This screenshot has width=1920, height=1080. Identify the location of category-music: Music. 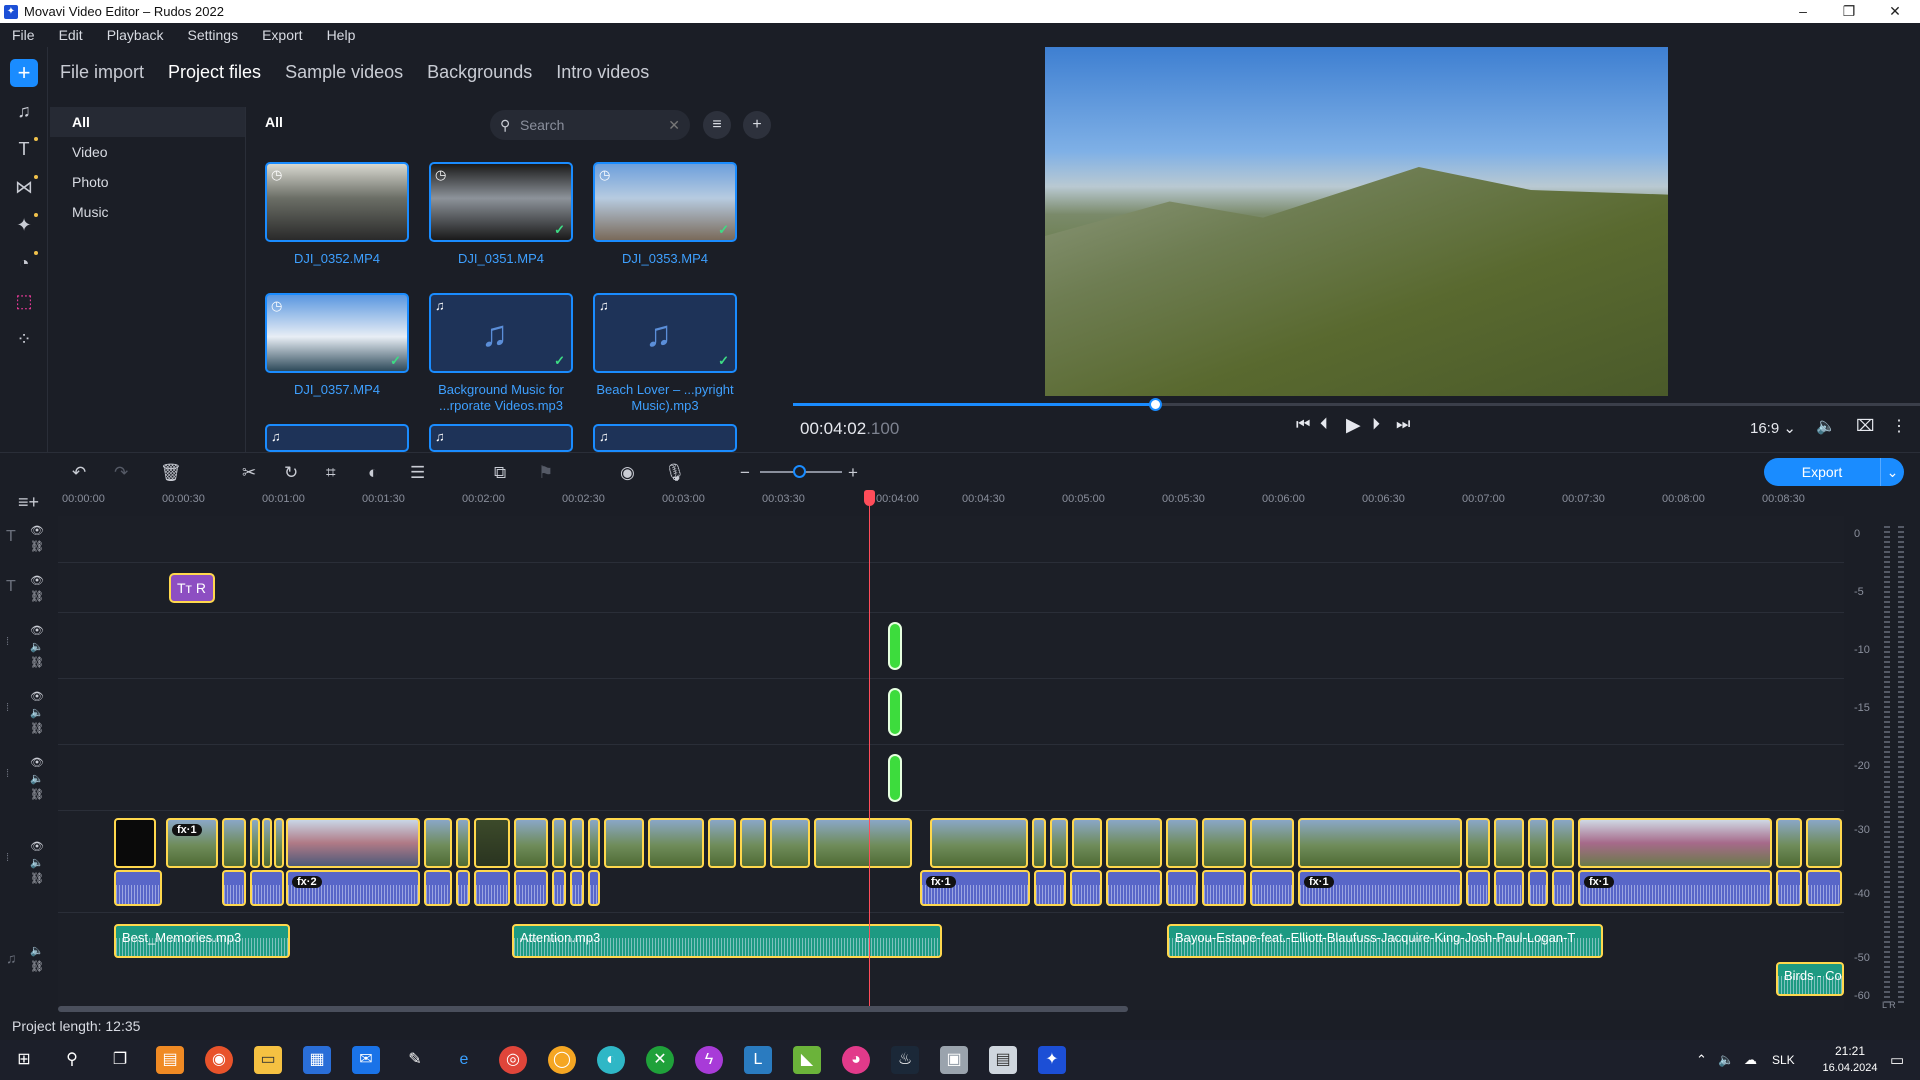
(147, 212).